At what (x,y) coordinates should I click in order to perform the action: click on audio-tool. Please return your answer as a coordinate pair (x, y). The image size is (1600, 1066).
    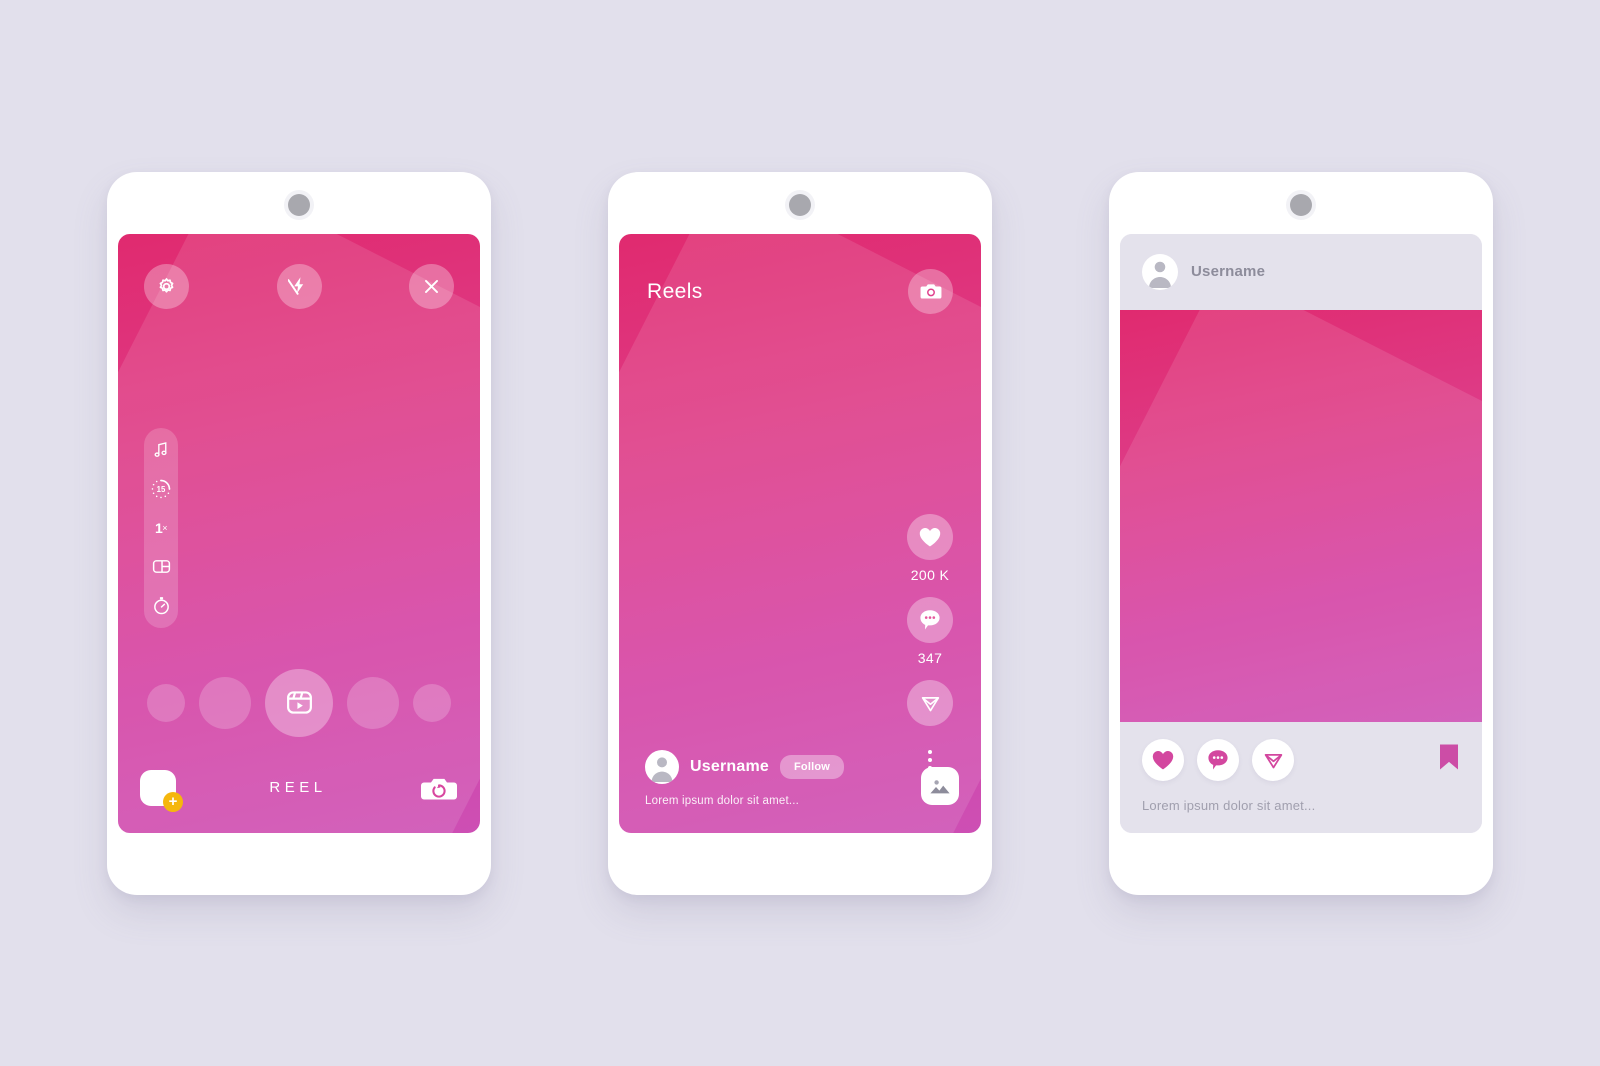
    Looking at the image, I should click on (161, 450).